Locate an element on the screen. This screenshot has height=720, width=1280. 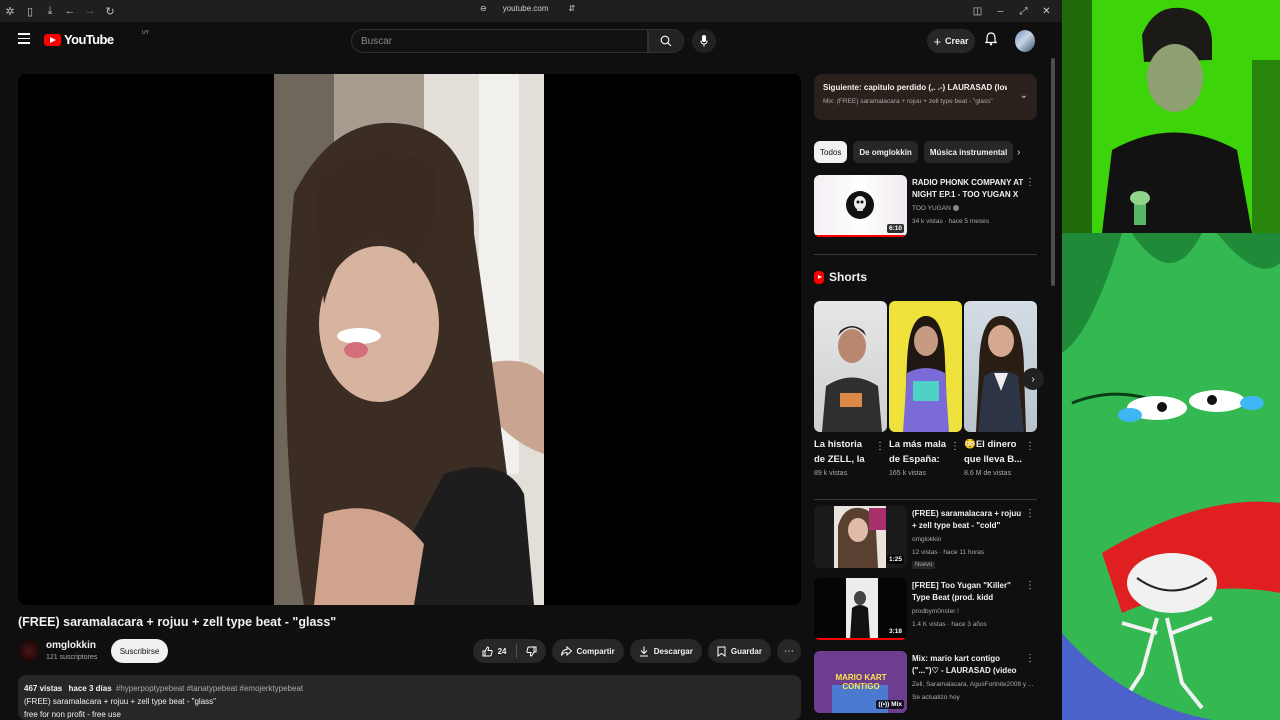
notifications-button is located at coordinates (991, 41).